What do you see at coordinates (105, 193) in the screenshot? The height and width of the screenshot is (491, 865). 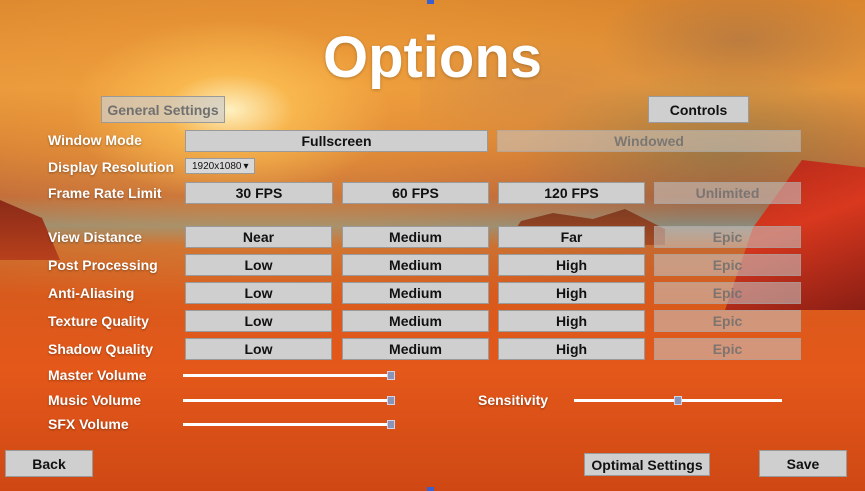 I see `frame-rate-label: Frame Rate Limit` at bounding box center [105, 193].